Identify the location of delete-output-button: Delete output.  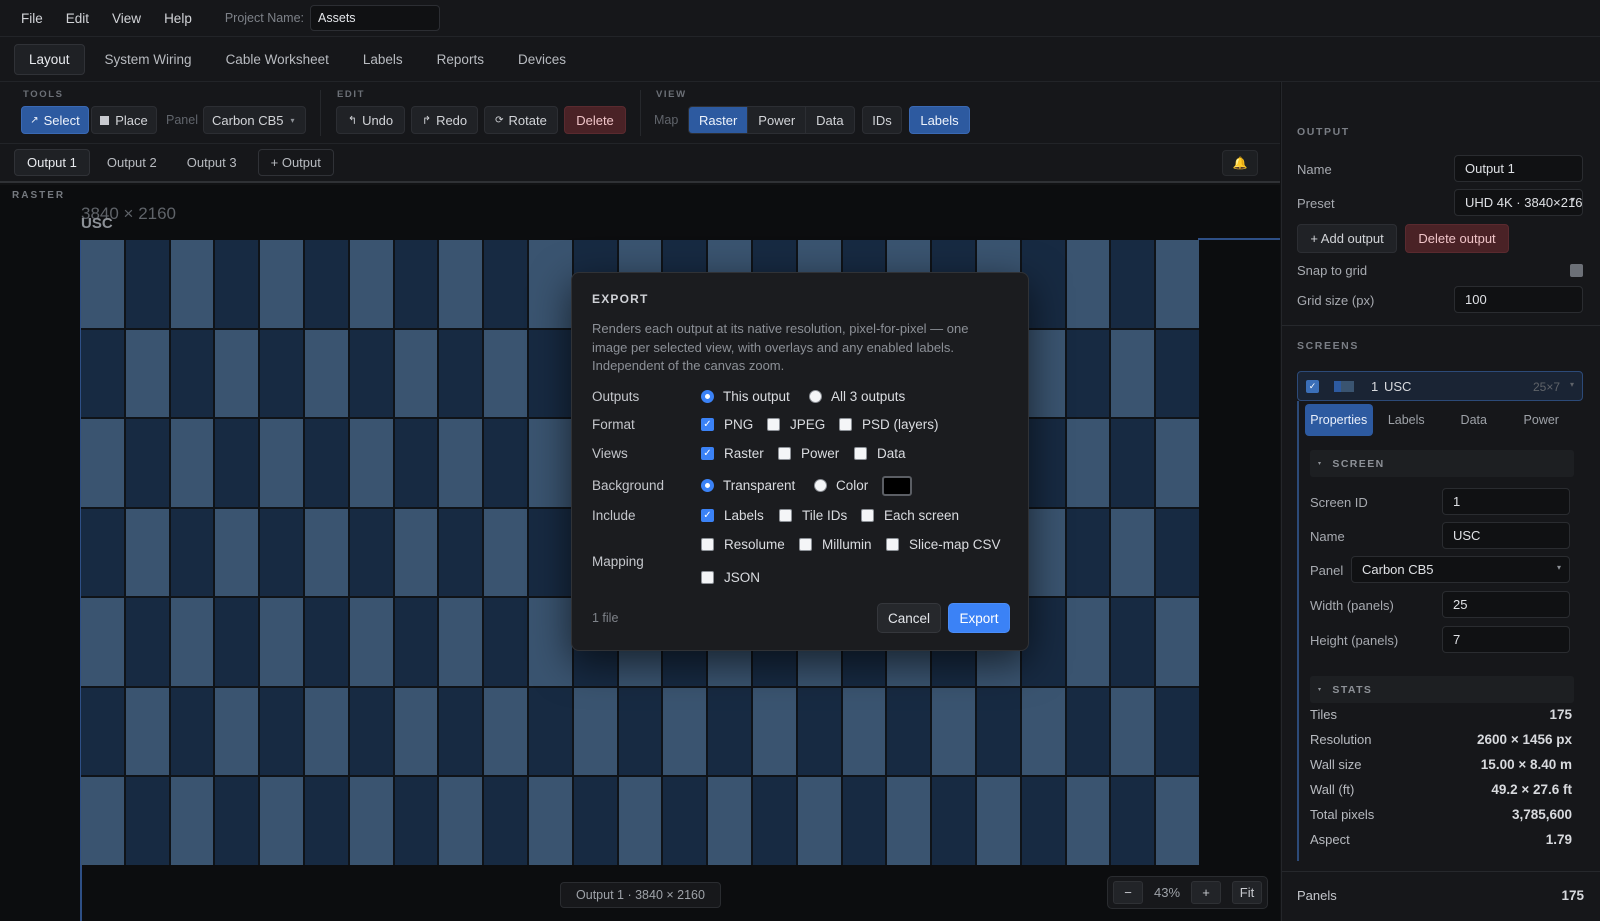
(1457, 238).